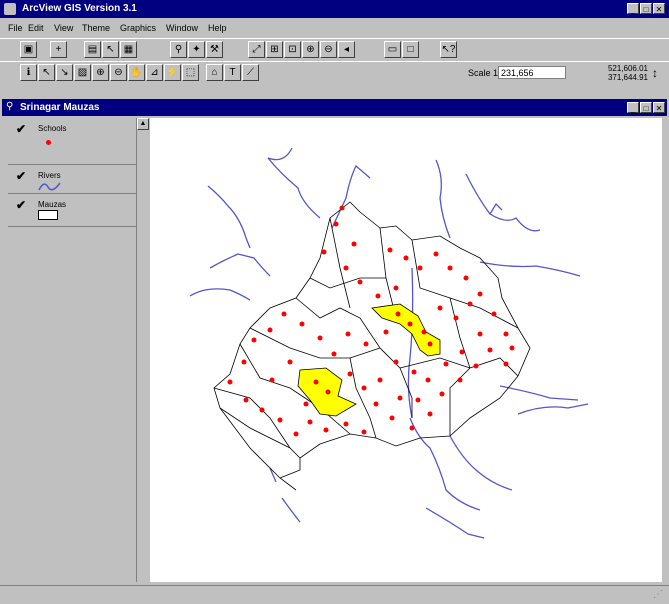  Describe the element at coordinates (214, 72) in the screenshot. I see `label-icon: ⌂` at that location.